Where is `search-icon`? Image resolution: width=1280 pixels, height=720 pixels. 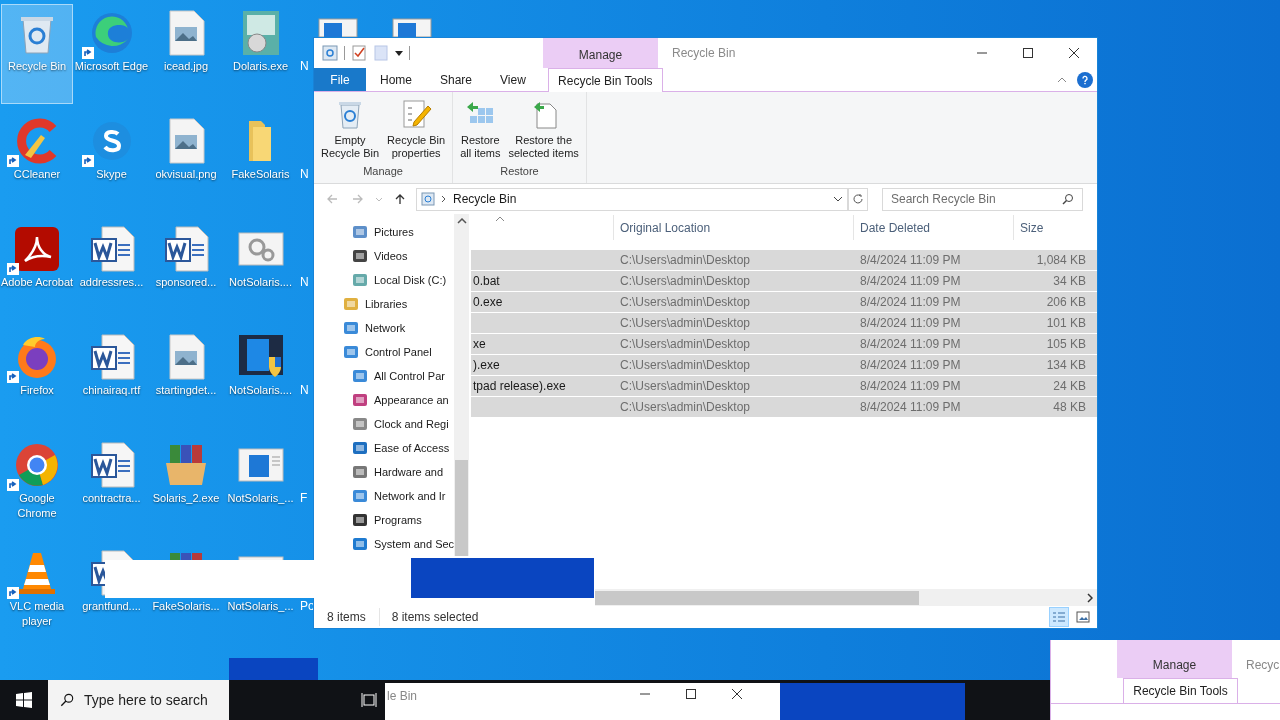 search-icon is located at coordinates (67, 700).